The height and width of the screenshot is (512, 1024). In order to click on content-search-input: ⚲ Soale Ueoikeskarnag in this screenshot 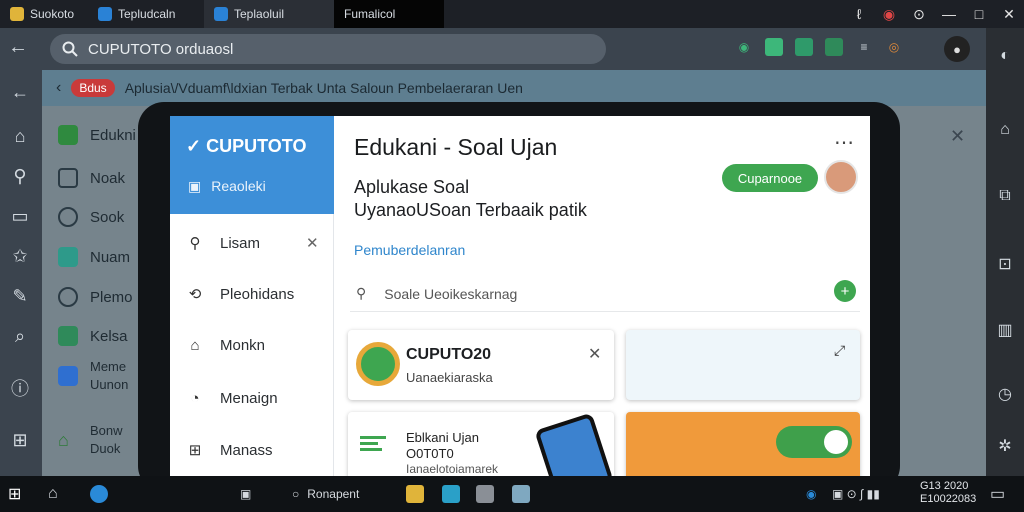, I will do `click(605, 294)`.